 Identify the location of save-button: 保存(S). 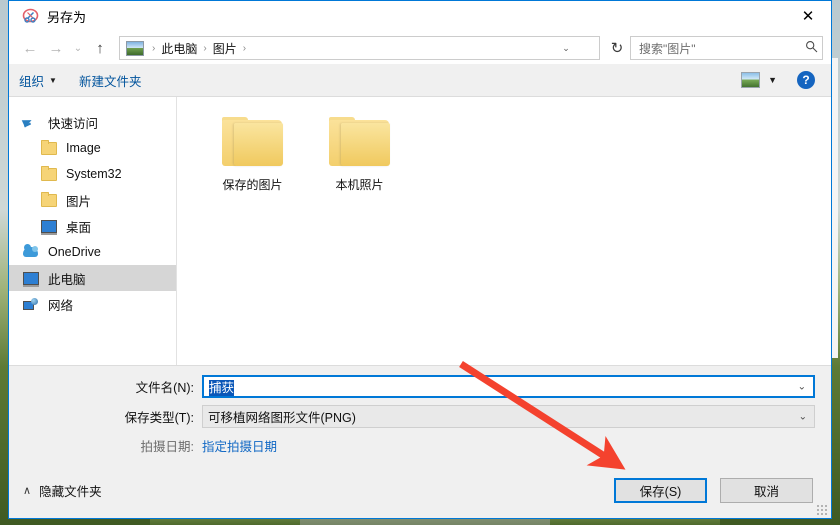
(660, 490).